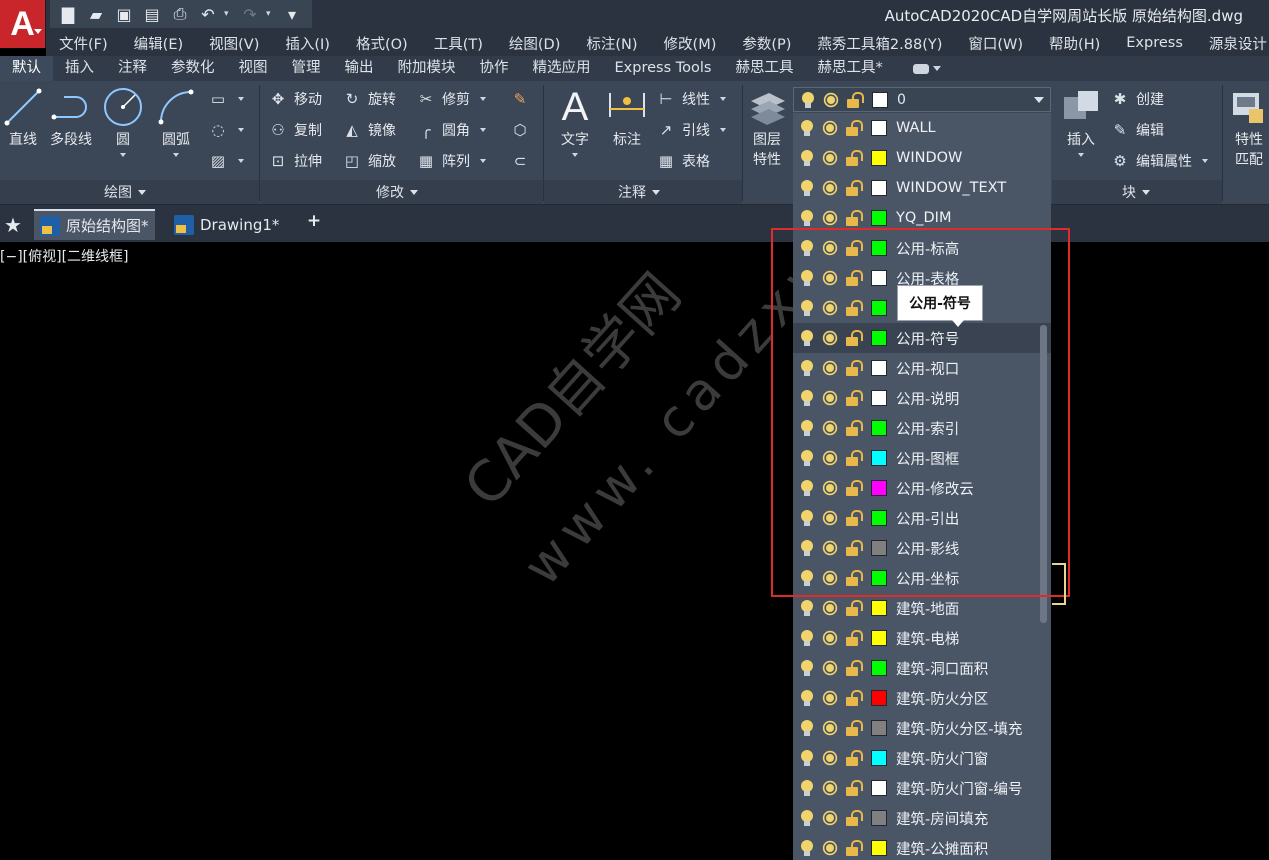 The height and width of the screenshot is (860, 1269). I want to click on menu-item: 参数(P), so click(766, 43).